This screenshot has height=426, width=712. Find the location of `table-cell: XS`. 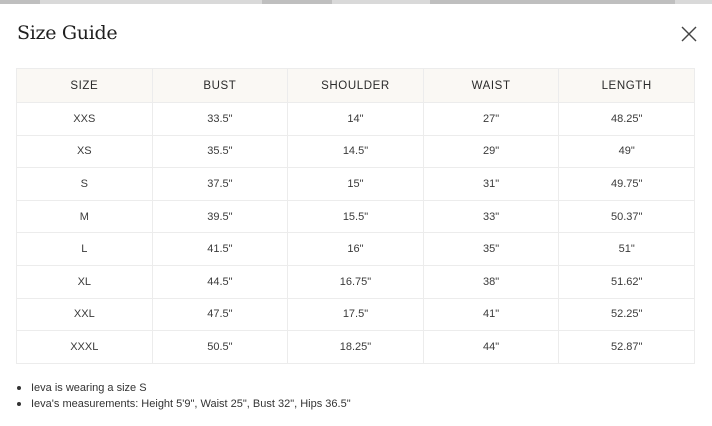

table-cell: XS is located at coordinates (84, 151).